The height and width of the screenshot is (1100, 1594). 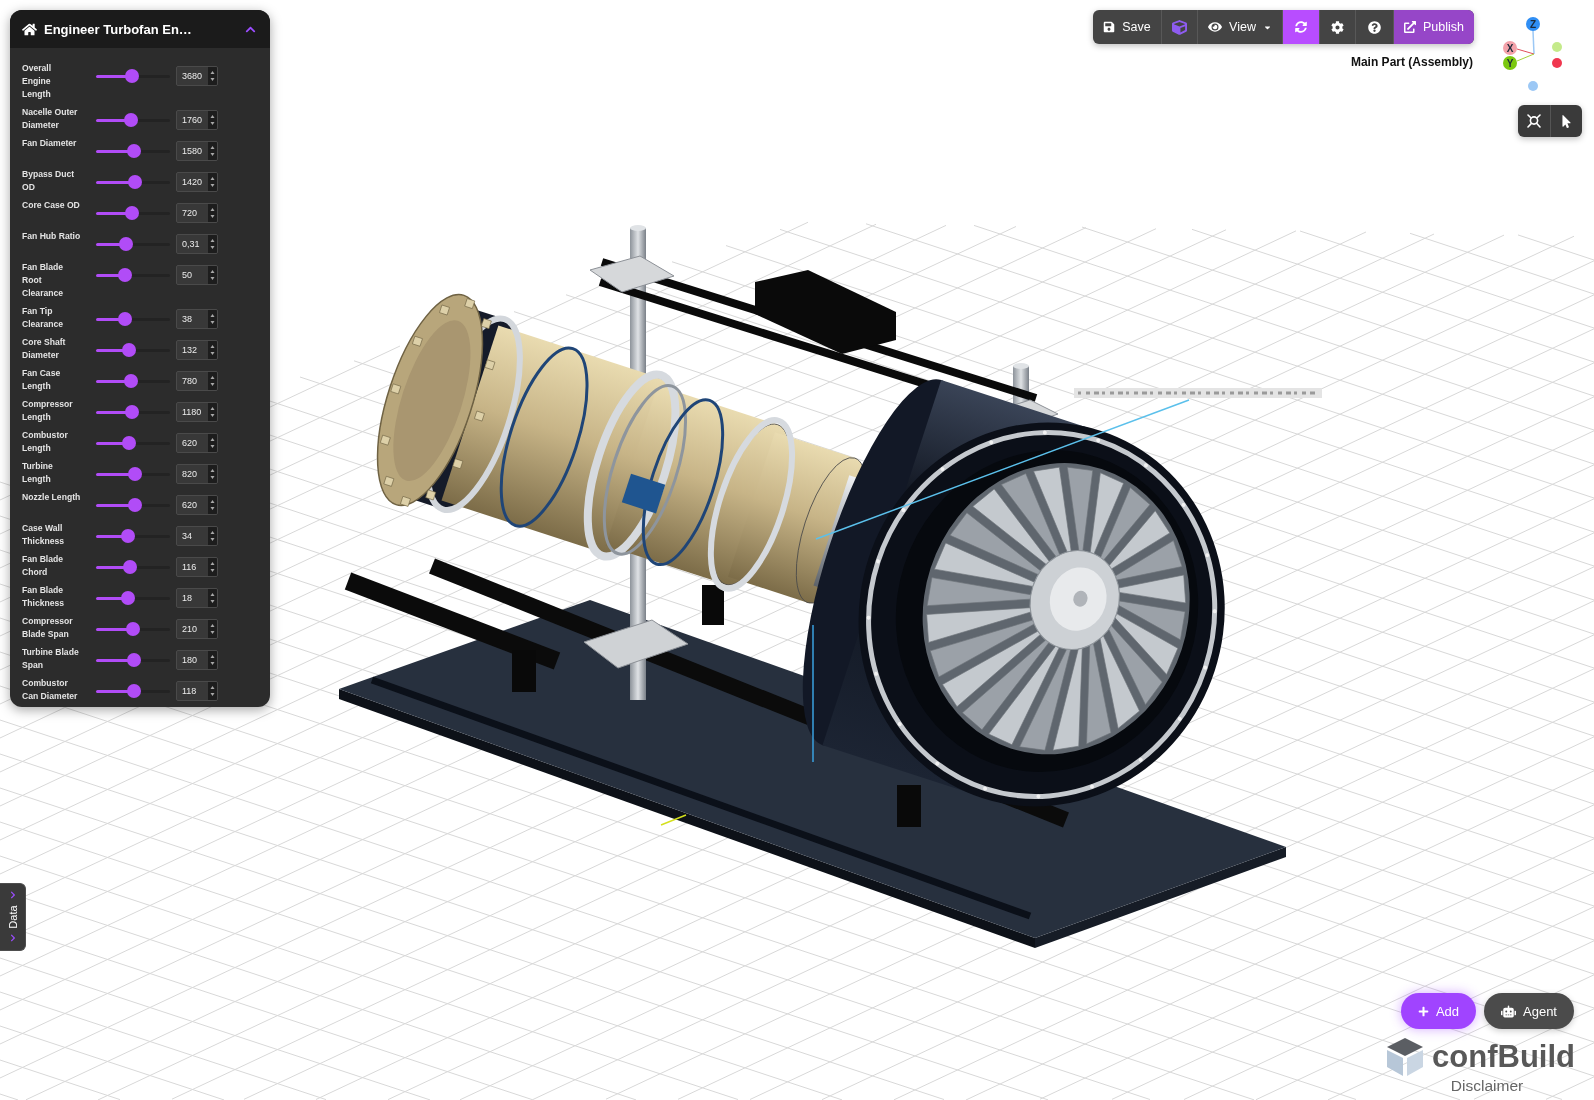 What do you see at coordinates (1433, 27) in the screenshot?
I see `publish-button: Publish` at bounding box center [1433, 27].